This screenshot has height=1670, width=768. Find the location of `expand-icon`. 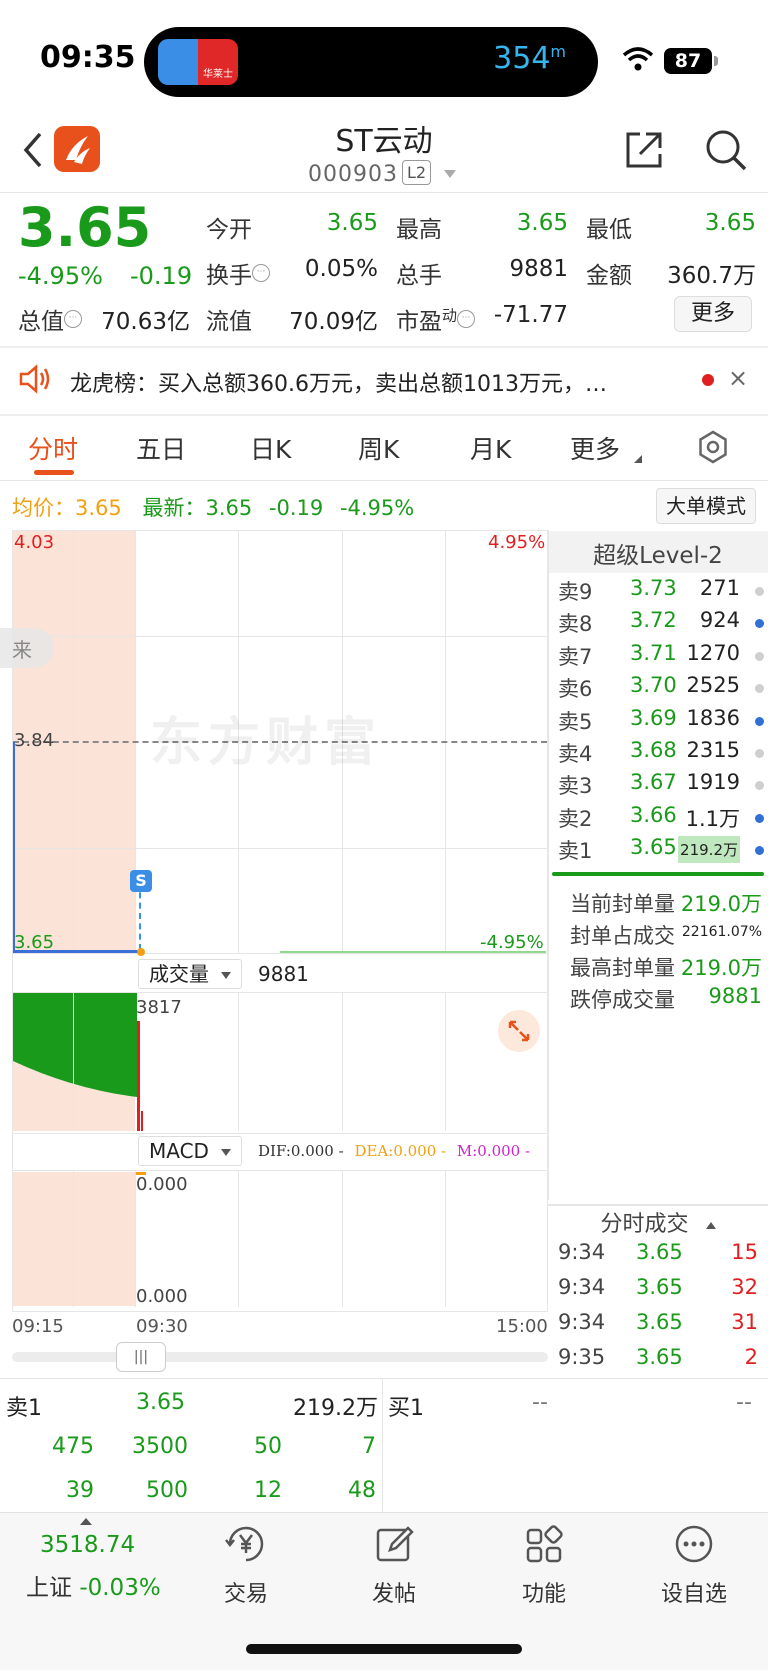

expand-icon is located at coordinates (519, 1031).